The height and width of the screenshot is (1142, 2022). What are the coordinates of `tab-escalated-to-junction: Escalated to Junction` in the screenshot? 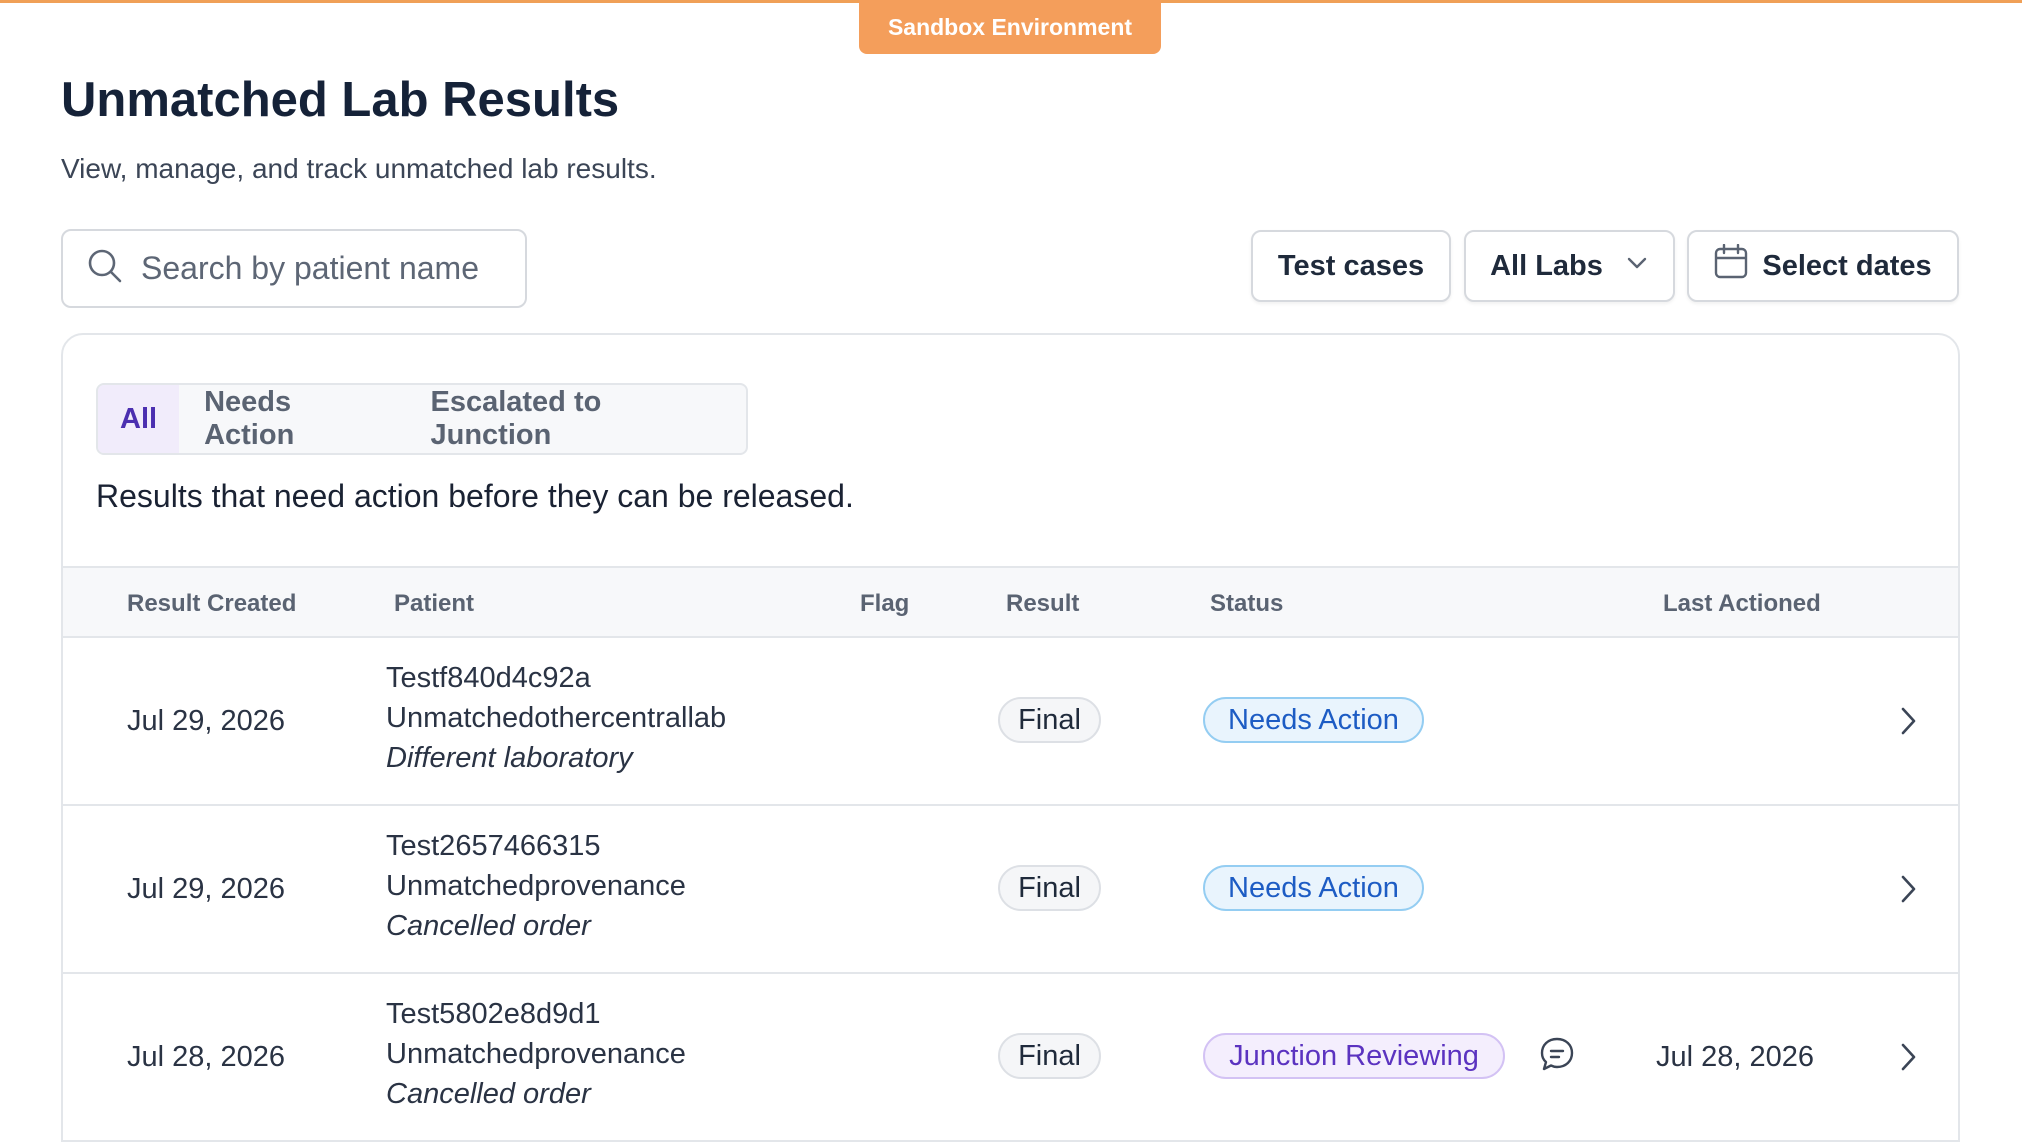 It's located at (576, 419).